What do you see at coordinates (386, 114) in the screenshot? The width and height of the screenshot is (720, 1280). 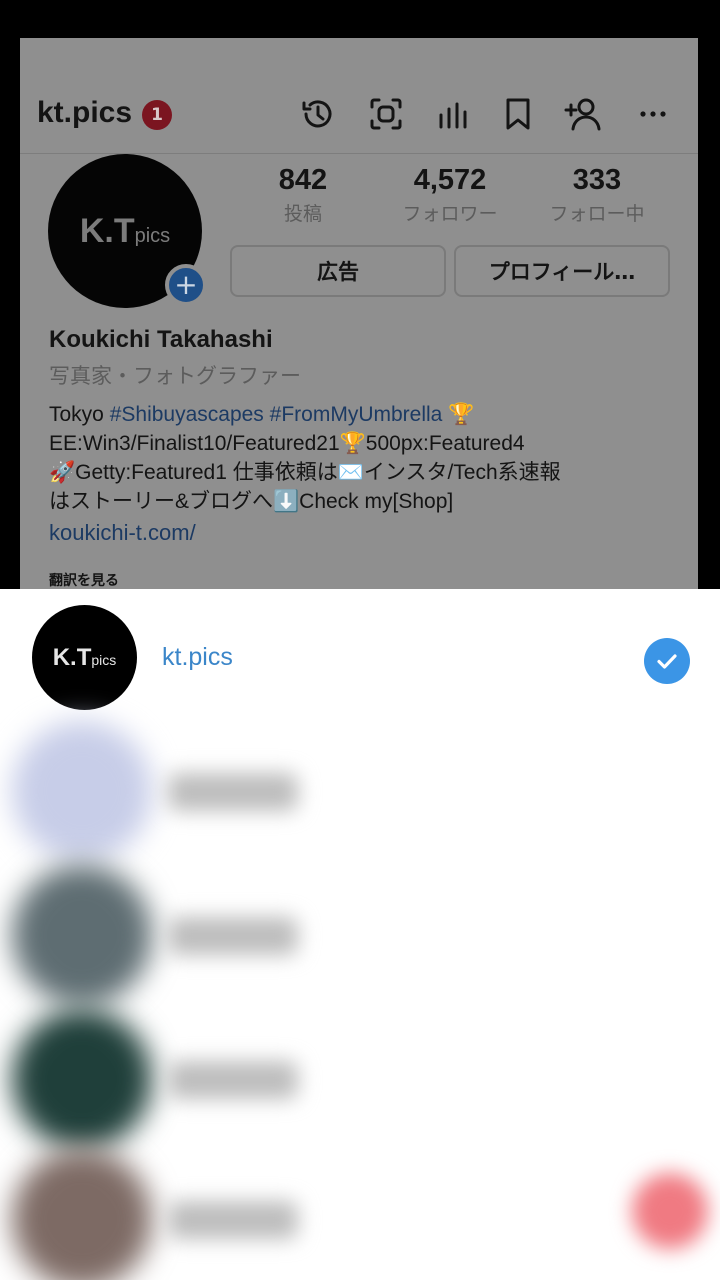 I see `scan-icon` at bounding box center [386, 114].